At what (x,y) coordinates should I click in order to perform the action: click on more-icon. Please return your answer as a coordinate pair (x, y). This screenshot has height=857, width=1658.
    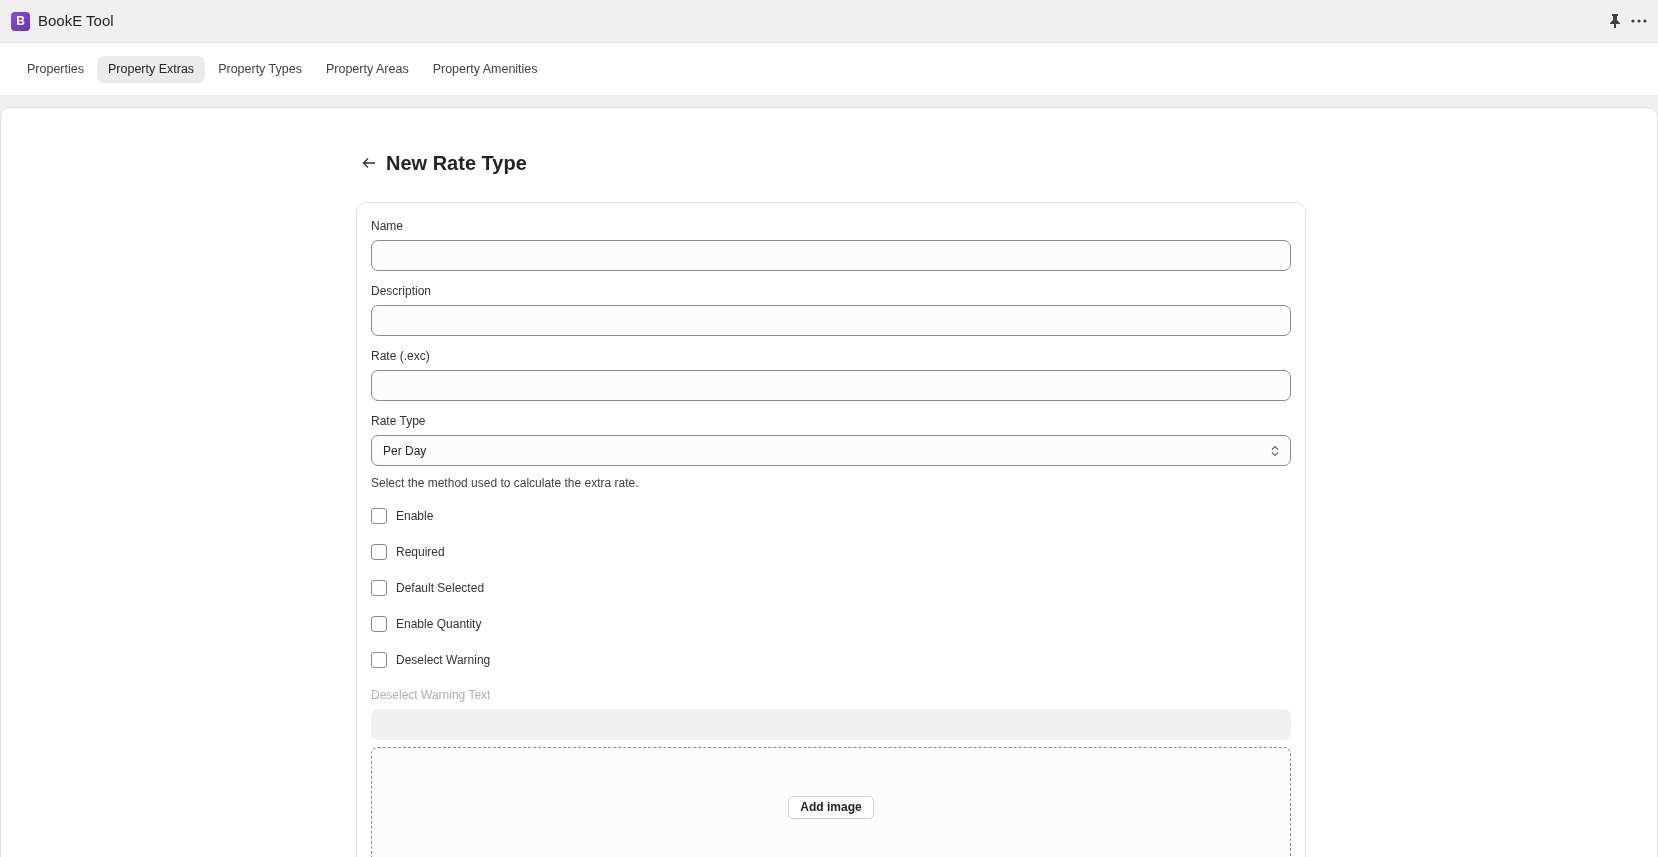
    Looking at the image, I should click on (1639, 21).